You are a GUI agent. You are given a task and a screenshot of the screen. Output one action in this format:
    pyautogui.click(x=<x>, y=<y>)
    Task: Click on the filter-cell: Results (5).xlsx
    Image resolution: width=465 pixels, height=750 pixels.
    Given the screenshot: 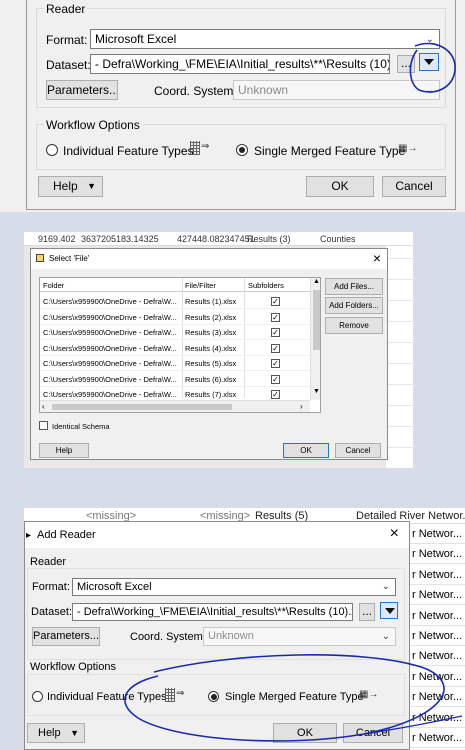 What is the action you would take?
    pyautogui.click(x=211, y=363)
    